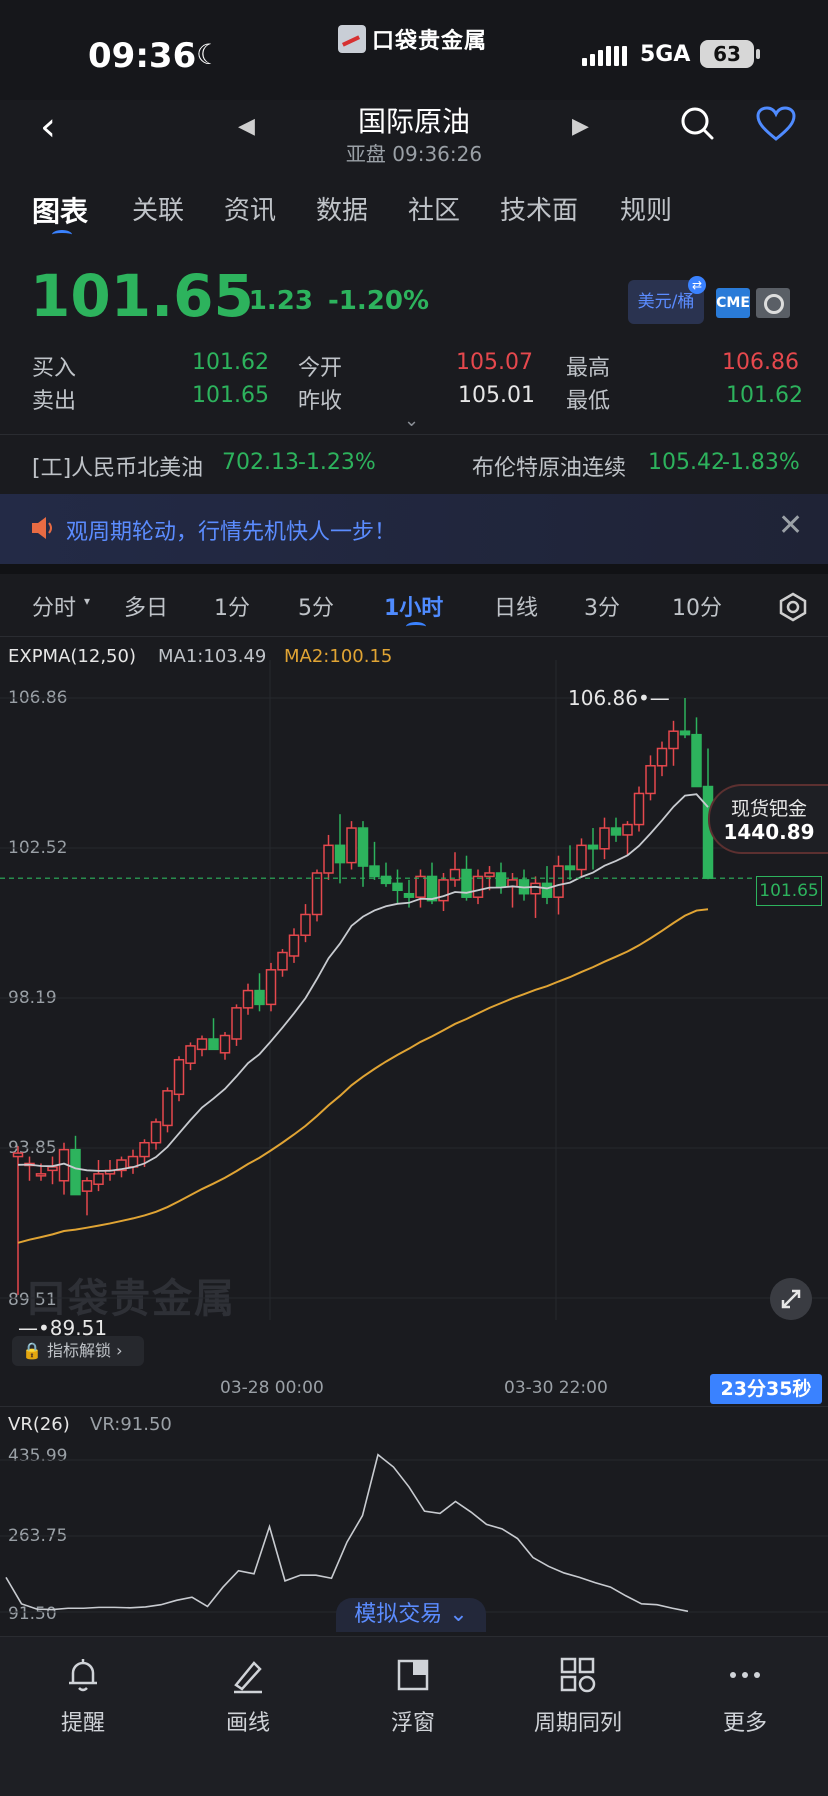 The image size is (828, 1796). I want to click on float-window-button: 浮窗, so click(413, 1692).